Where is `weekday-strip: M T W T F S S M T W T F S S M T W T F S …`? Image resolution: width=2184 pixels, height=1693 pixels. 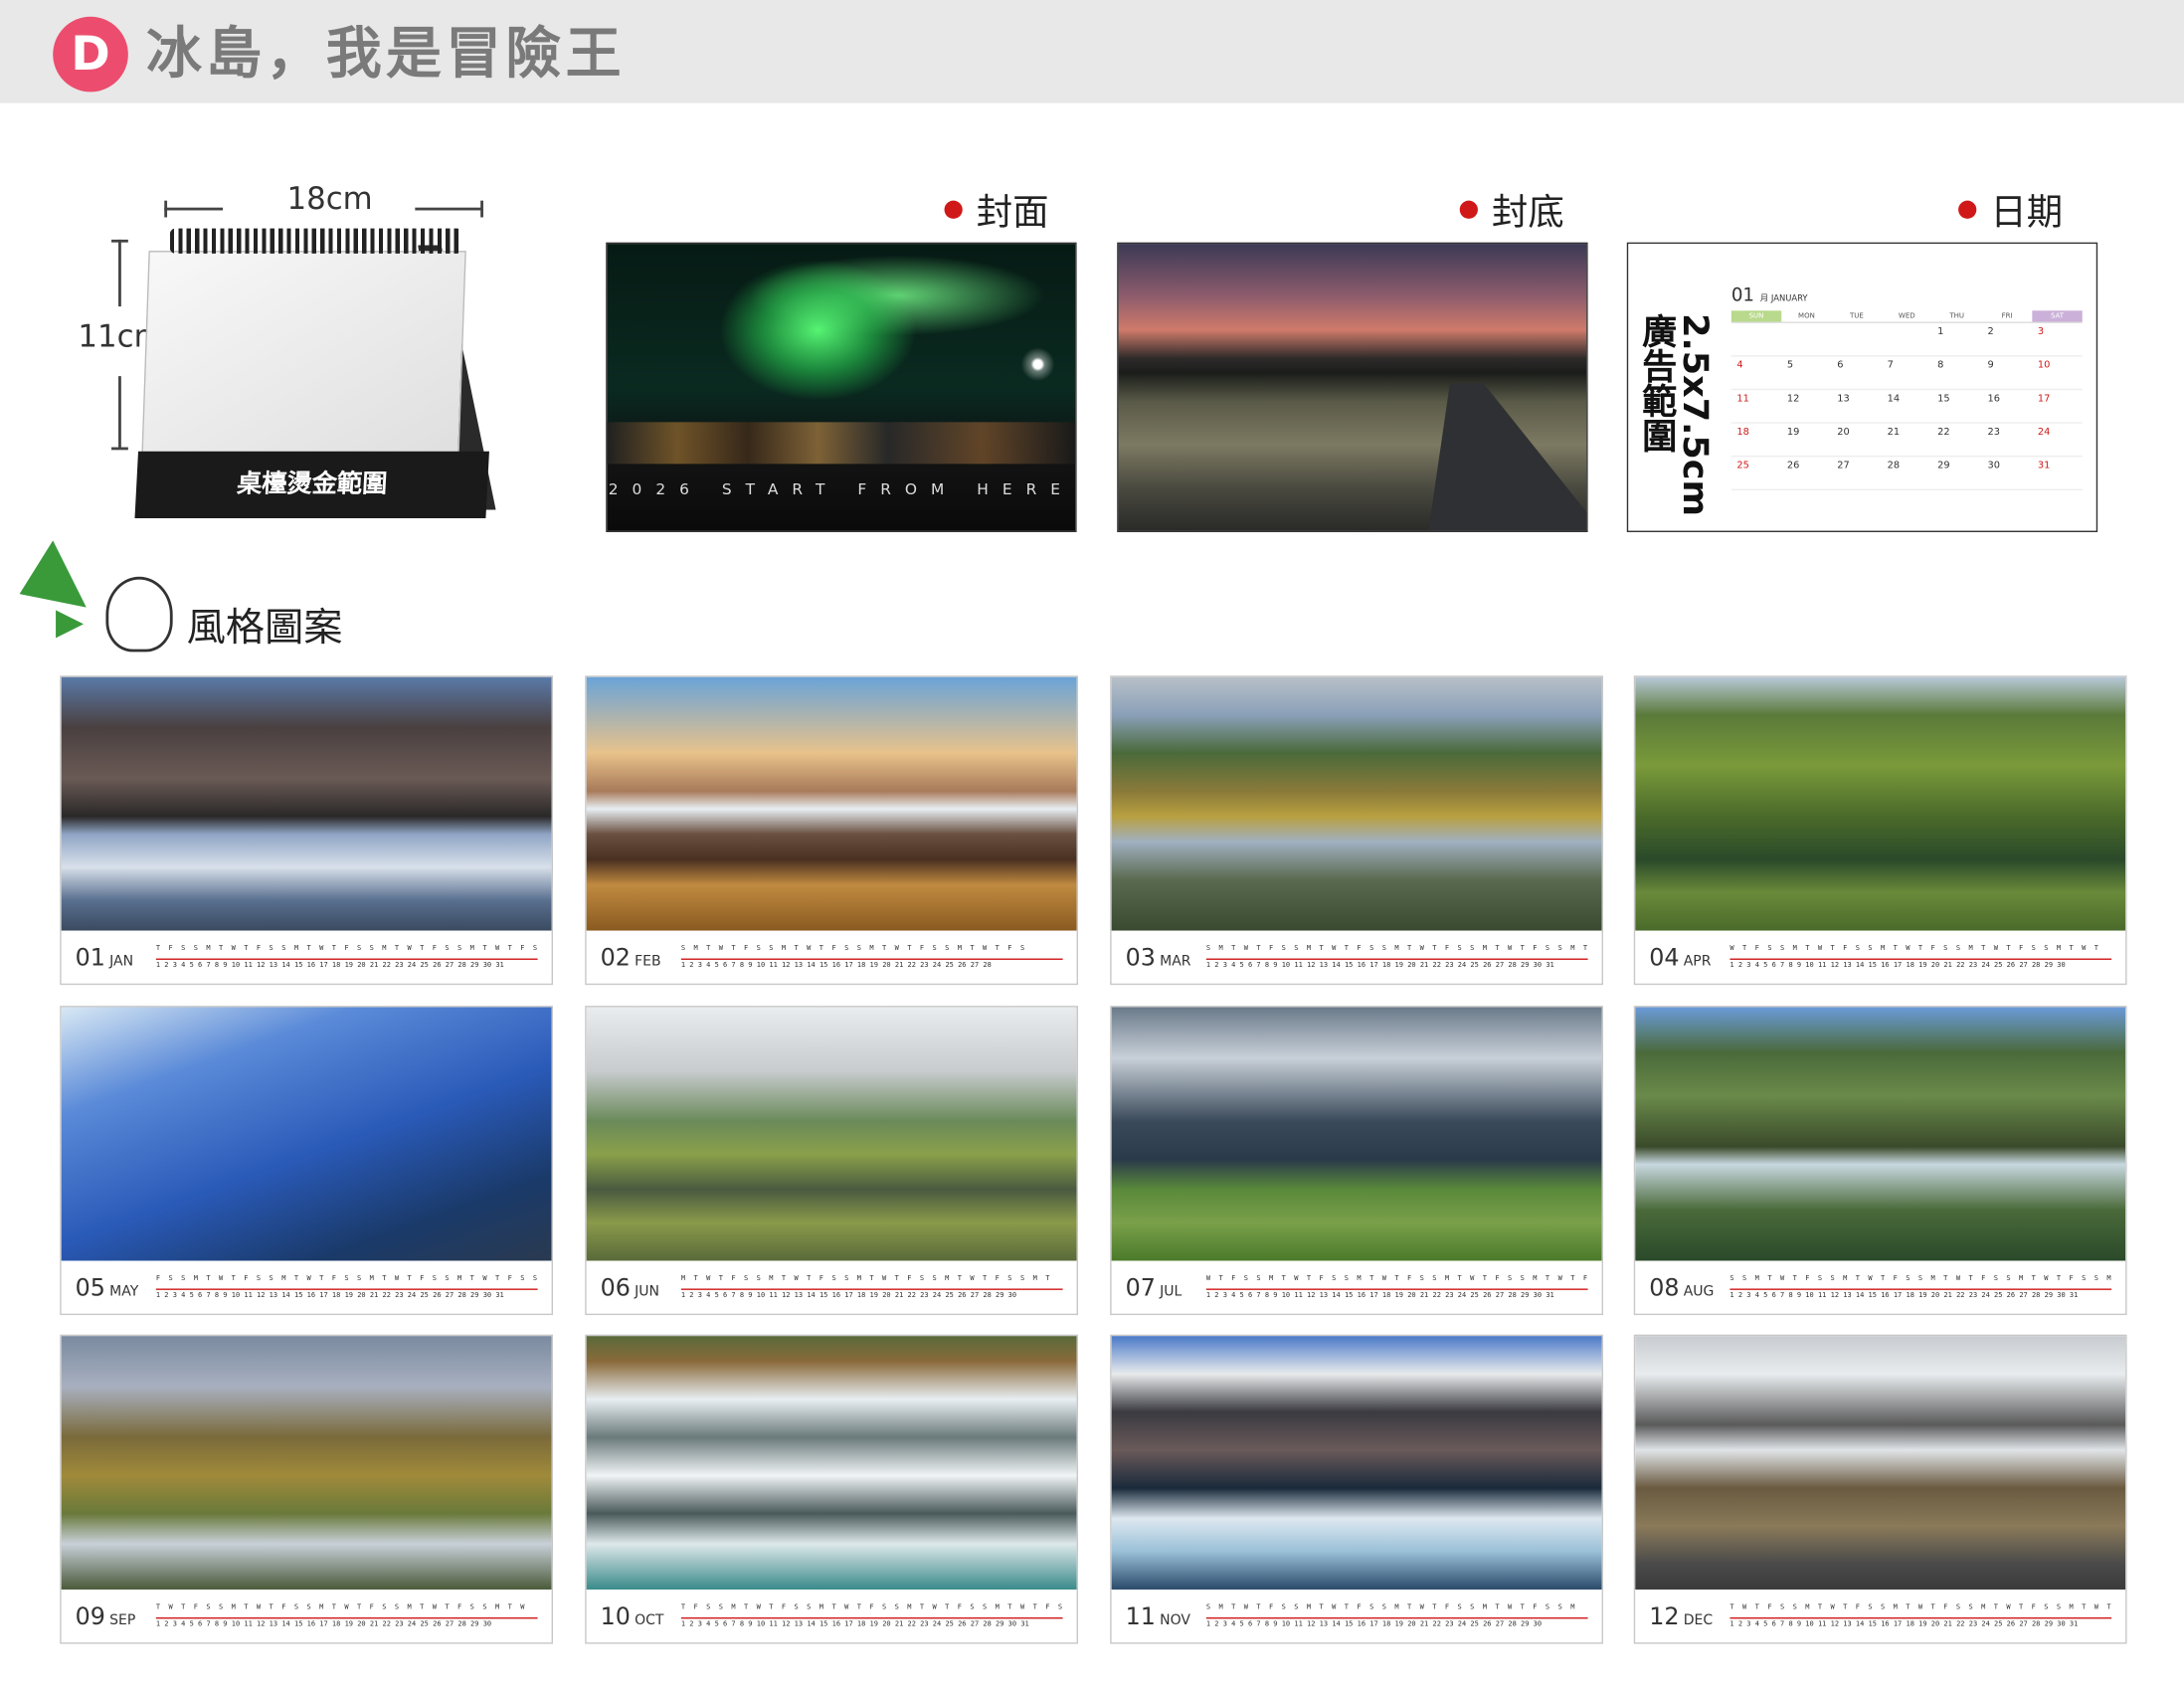 weekday-strip: M T W T F S S M T W T F S S M T W T F S … is located at coordinates (866, 1278).